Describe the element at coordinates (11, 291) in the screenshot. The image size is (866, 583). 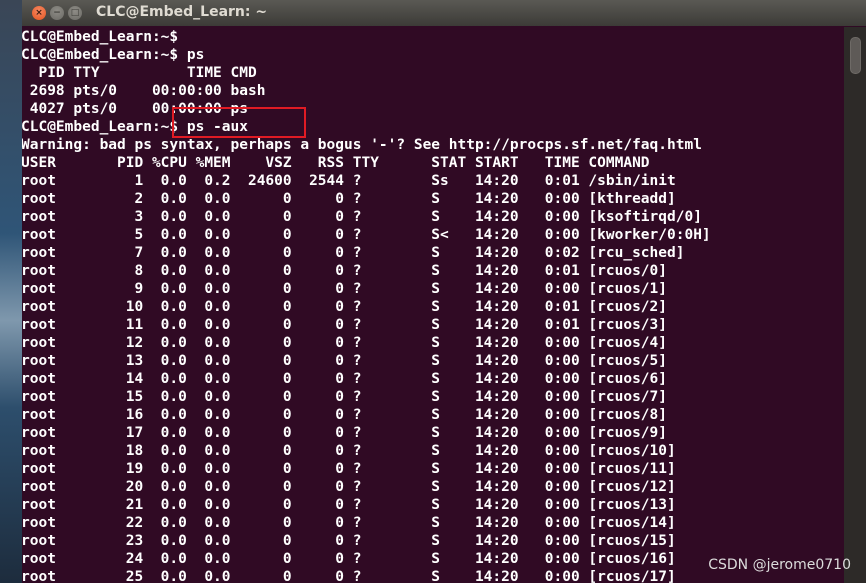
I see `desktop-background` at that location.